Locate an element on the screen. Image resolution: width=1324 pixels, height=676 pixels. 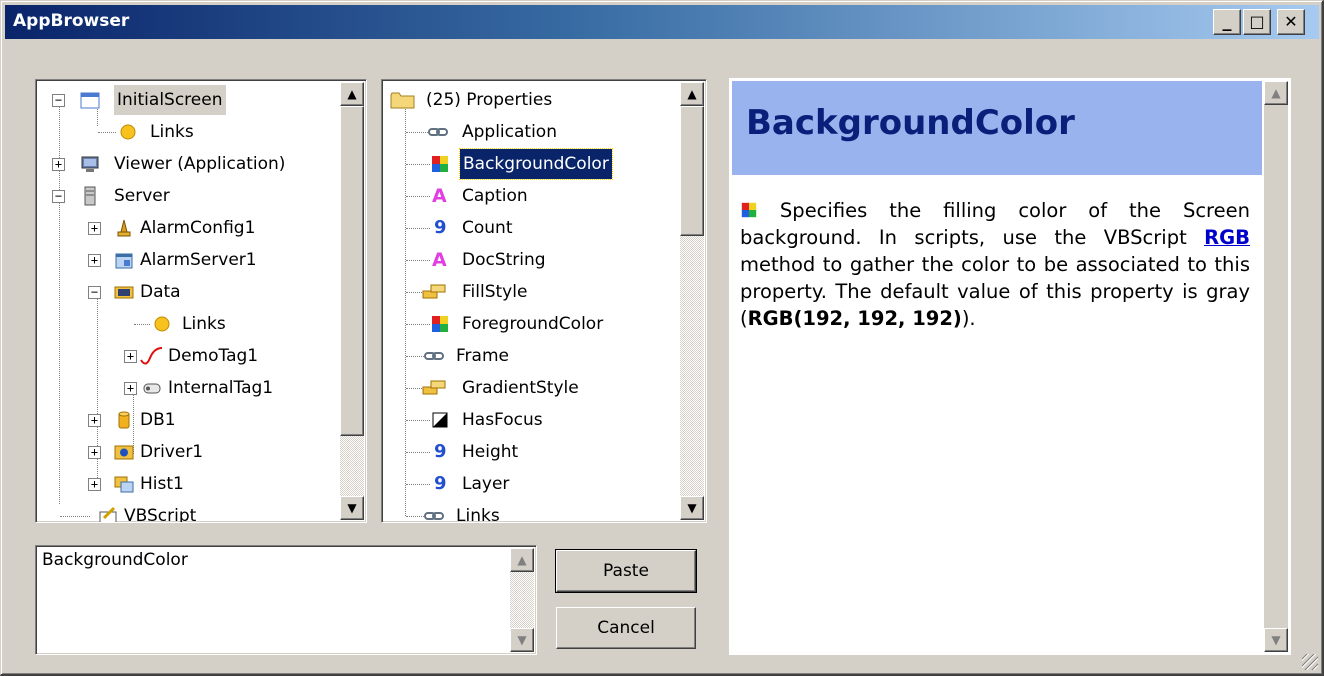
close-button: ✕ is located at coordinates (1291, 22).